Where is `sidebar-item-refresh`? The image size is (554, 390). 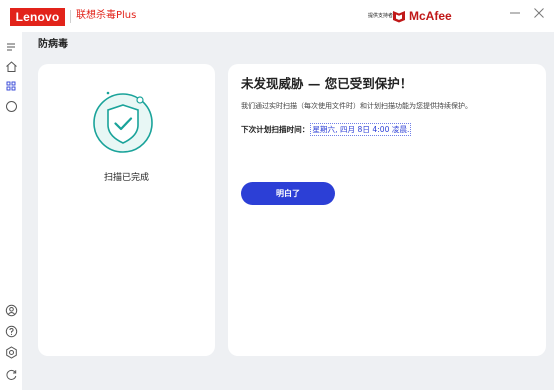
sidebar-item-refresh is located at coordinates (11, 374).